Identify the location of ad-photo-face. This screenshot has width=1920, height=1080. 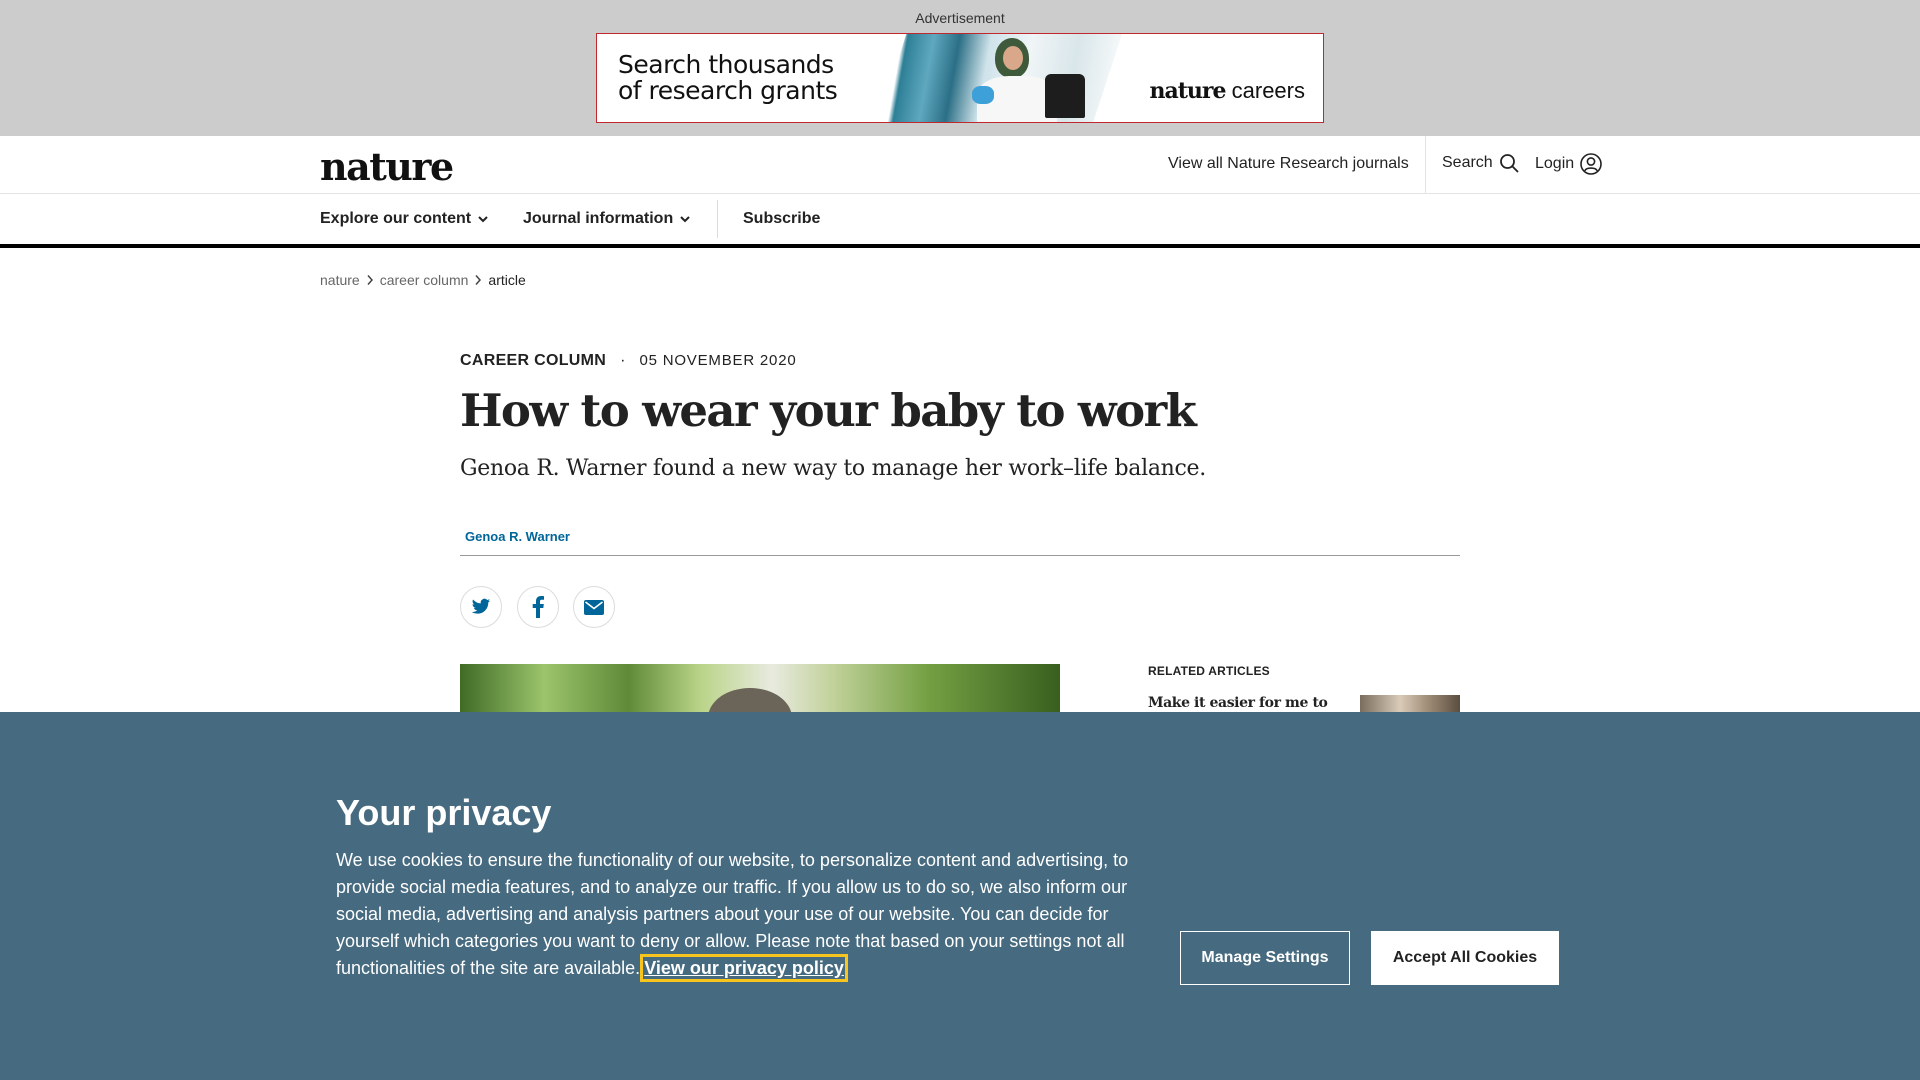
(1013, 58).